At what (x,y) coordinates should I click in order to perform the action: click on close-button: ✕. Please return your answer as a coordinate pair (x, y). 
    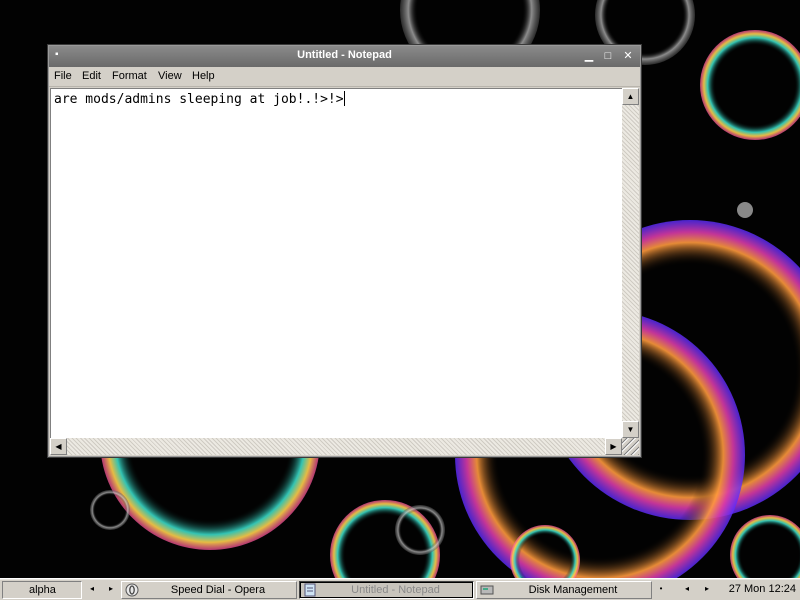
    Looking at the image, I should click on (628, 56).